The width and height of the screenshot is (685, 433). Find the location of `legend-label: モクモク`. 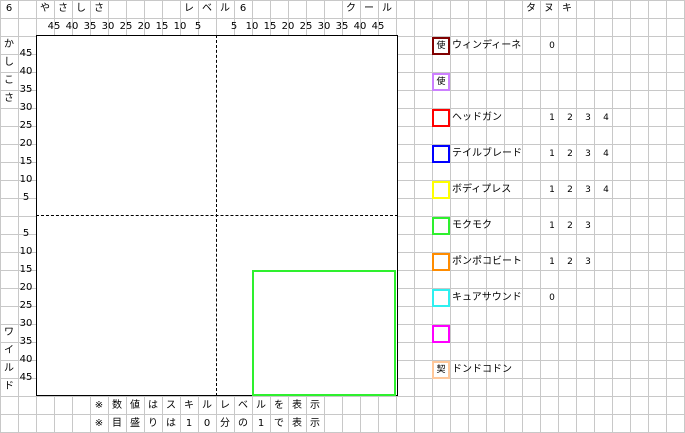

legend-label: モクモク is located at coordinates (472, 225).